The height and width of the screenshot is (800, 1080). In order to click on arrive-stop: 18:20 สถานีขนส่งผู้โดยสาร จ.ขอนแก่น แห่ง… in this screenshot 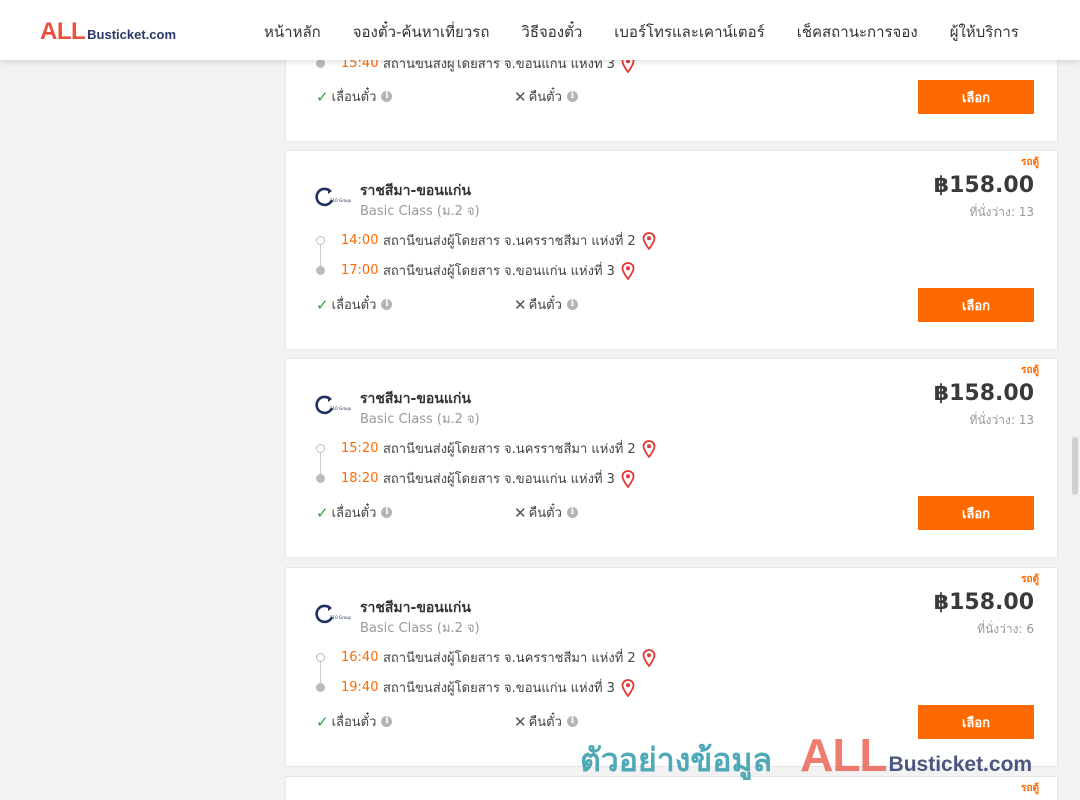, I will do `click(475, 478)`.